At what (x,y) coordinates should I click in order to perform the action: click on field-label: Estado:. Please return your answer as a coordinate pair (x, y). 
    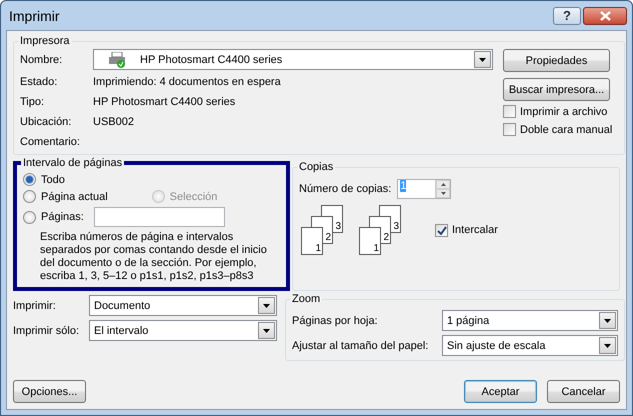
    Looking at the image, I should click on (39, 82).